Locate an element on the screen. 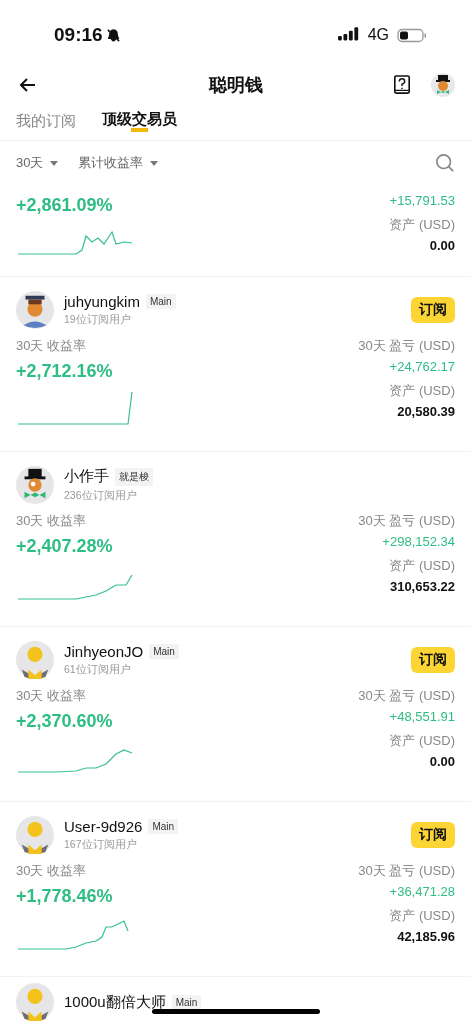 The width and height of the screenshot is (471, 1024). subscriber-count: 19位订阅用户 is located at coordinates (98, 320).